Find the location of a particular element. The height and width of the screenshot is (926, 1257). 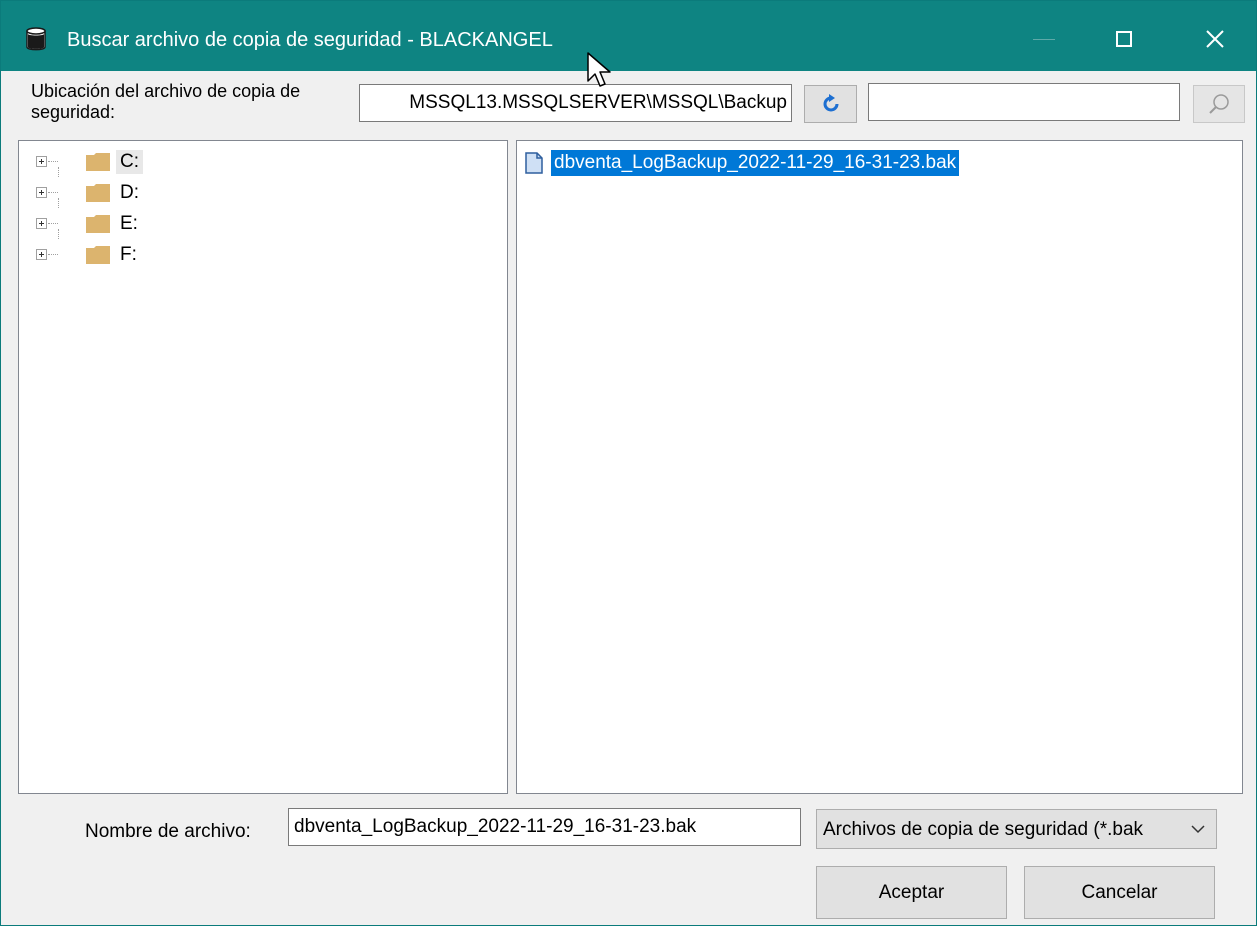

tree-item-label: F: is located at coordinates (128, 254).